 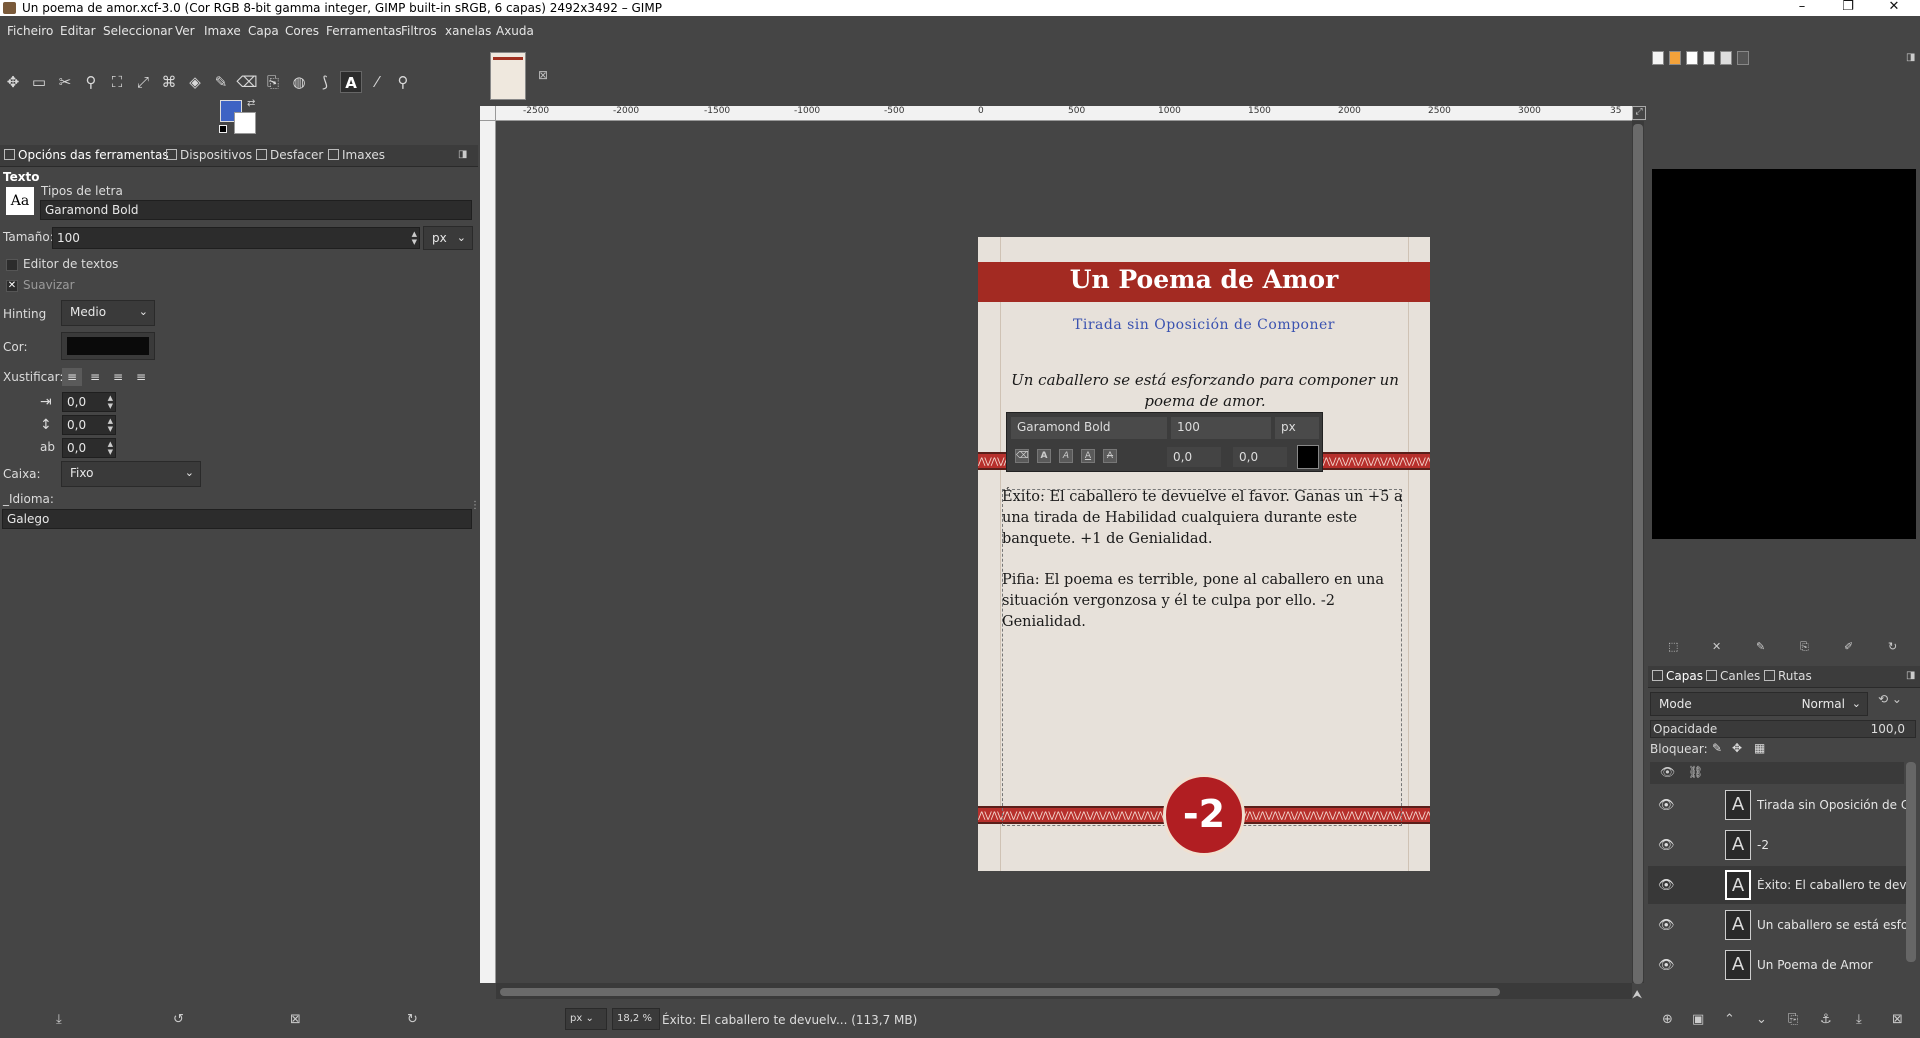 What do you see at coordinates (1044, 456) in the screenshot?
I see `bold-icon: A` at bounding box center [1044, 456].